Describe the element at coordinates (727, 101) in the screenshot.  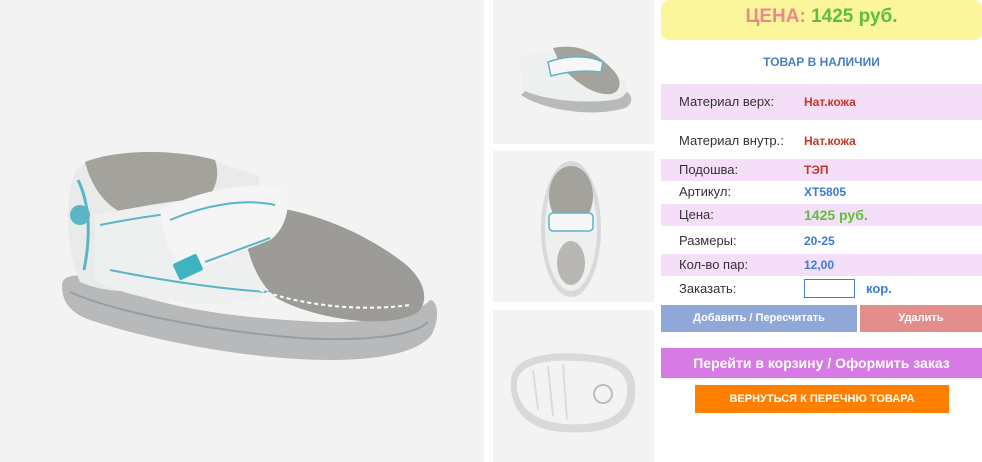
I see `spec-label: Материал верх:` at that location.